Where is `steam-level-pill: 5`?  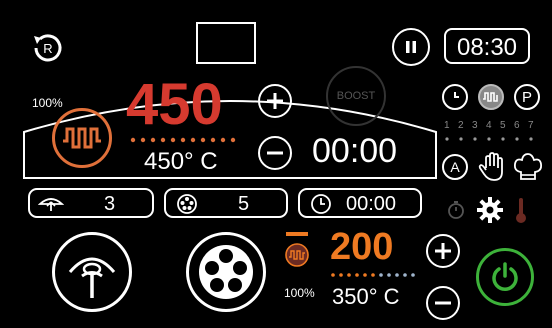
steam-level-pill: 5 is located at coordinates (226, 203).